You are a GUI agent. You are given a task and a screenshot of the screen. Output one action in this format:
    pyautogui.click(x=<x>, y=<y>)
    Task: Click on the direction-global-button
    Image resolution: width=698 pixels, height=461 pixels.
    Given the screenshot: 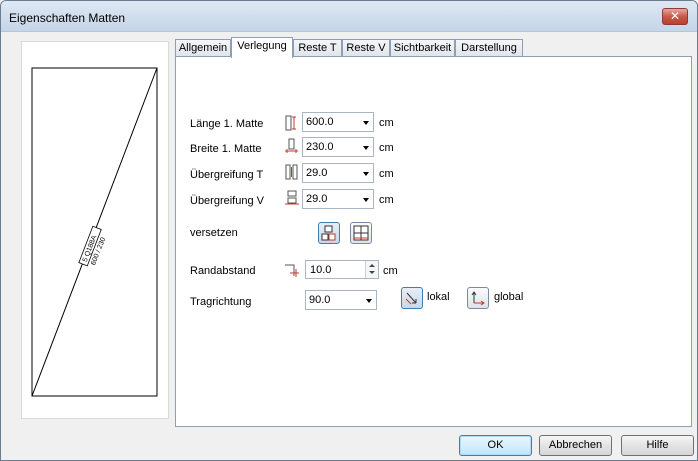 What is the action you would take?
    pyautogui.click(x=478, y=298)
    